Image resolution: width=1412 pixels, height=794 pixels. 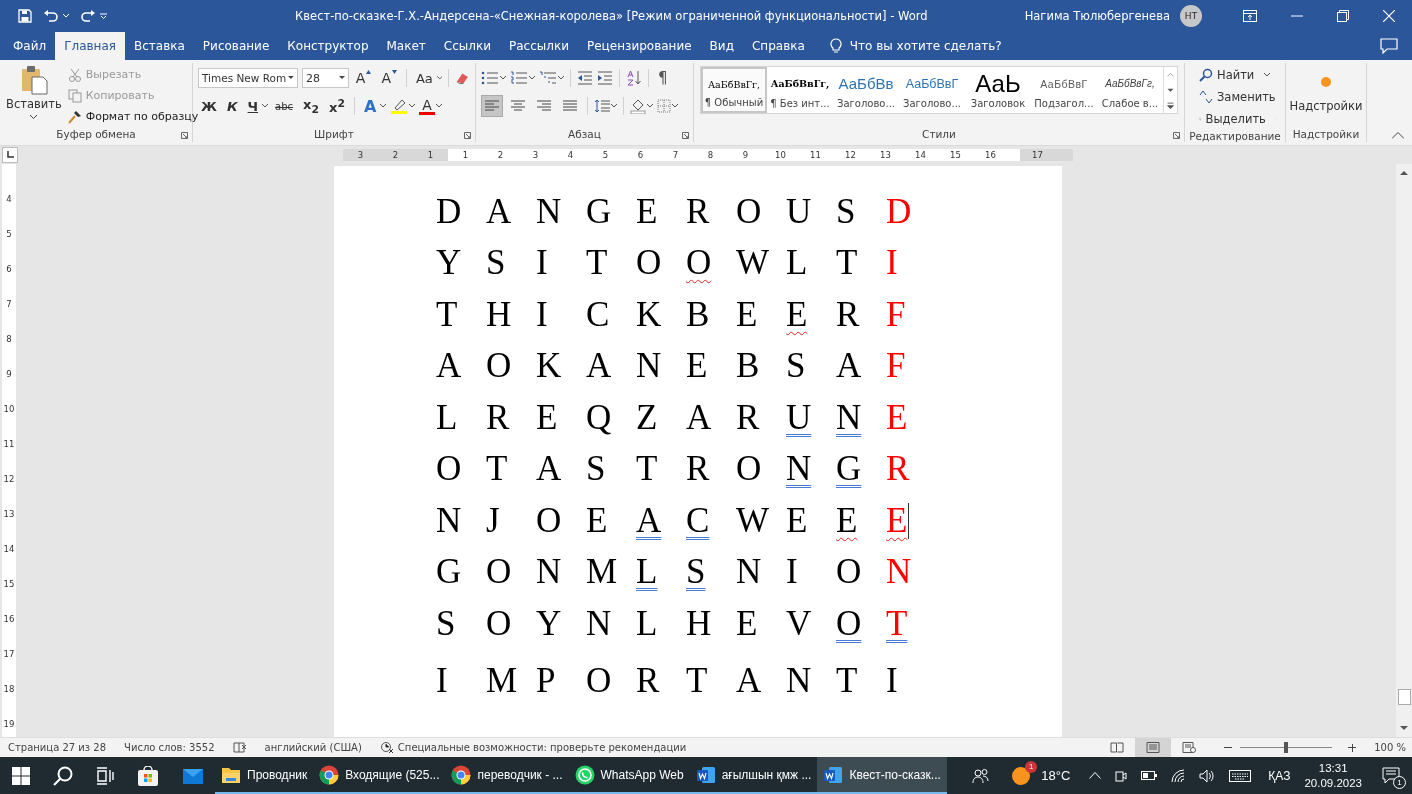 What do you see at coordinates (1326, 94) in the screenshot?
I see `add-ins-button: Надстройки` at bounding box center [1326, 94].